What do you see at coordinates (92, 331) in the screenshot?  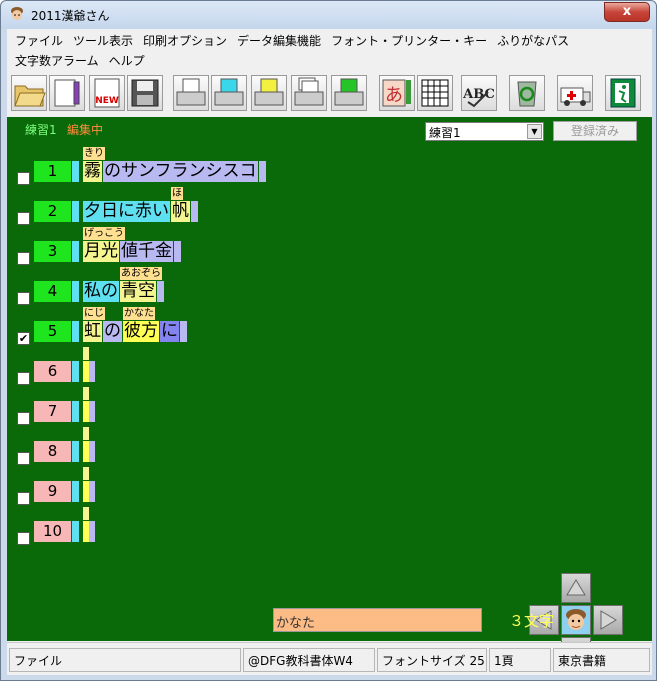 I see `text-segment: 虹` at bounding box center [92, 331].